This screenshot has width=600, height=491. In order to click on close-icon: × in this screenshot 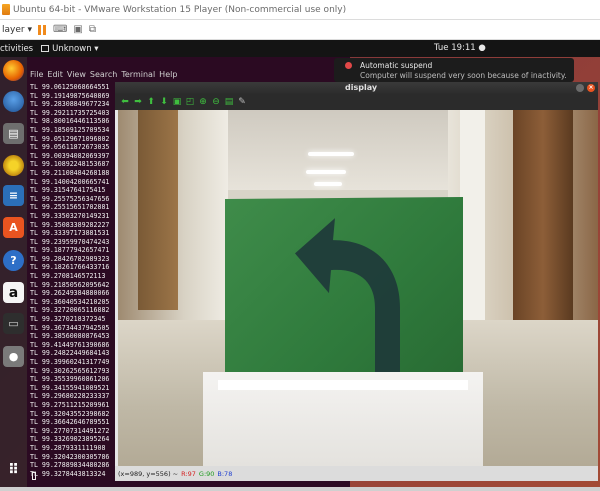, I will do `click(591, 88)`.